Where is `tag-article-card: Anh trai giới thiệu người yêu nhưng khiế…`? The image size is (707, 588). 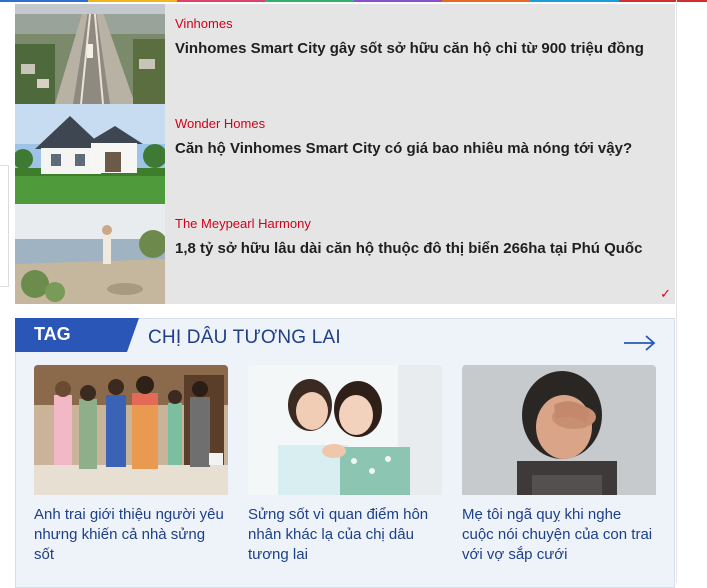 tag-article-card: Anh trai giới thiệu người yêu nhưng khiế… is located at coordinates (131, 465).